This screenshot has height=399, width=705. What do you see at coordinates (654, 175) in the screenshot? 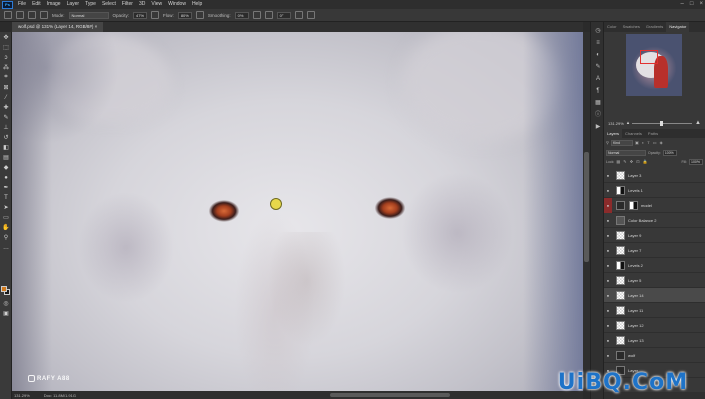
I see `layer-row: ● Layer 3` at bounding box center [654, 175].